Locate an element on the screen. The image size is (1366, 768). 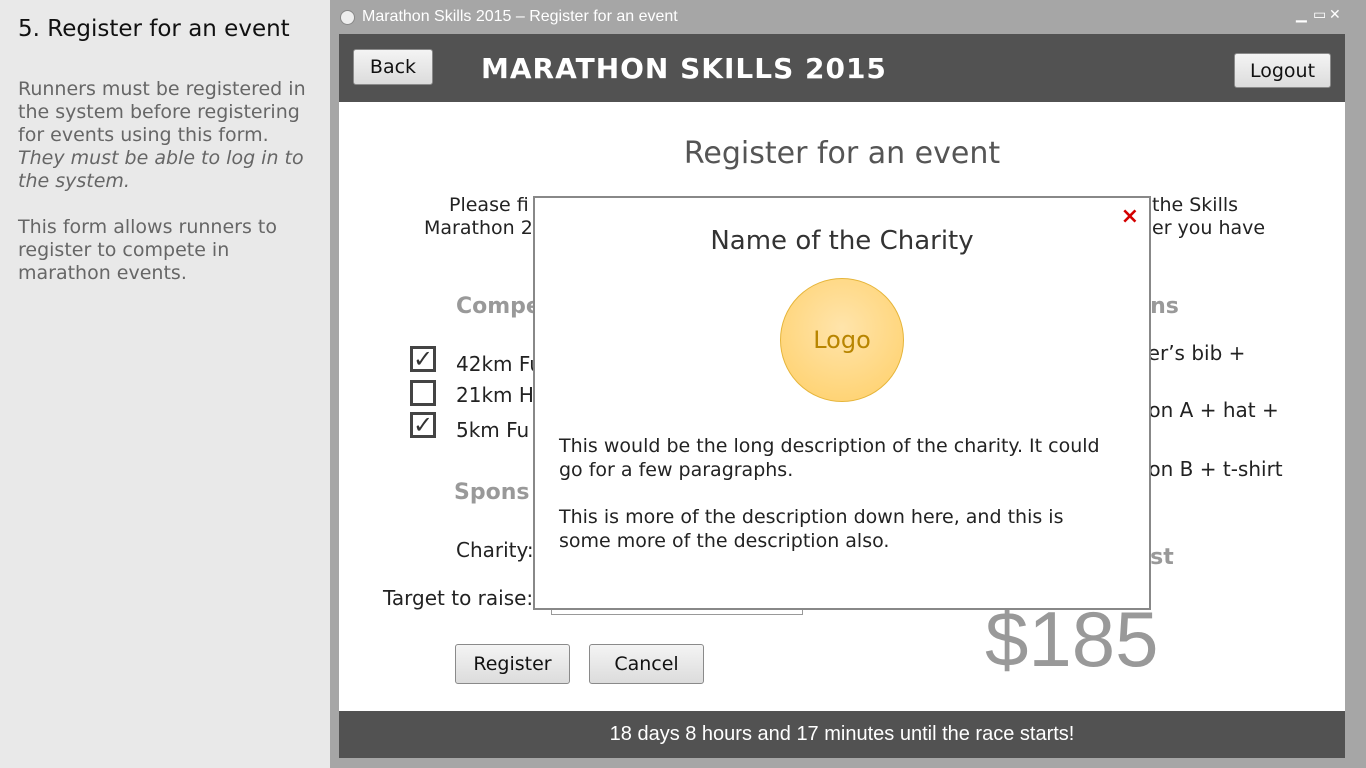
maximize-icon: ▭ is located at coordinates (1319, 14).